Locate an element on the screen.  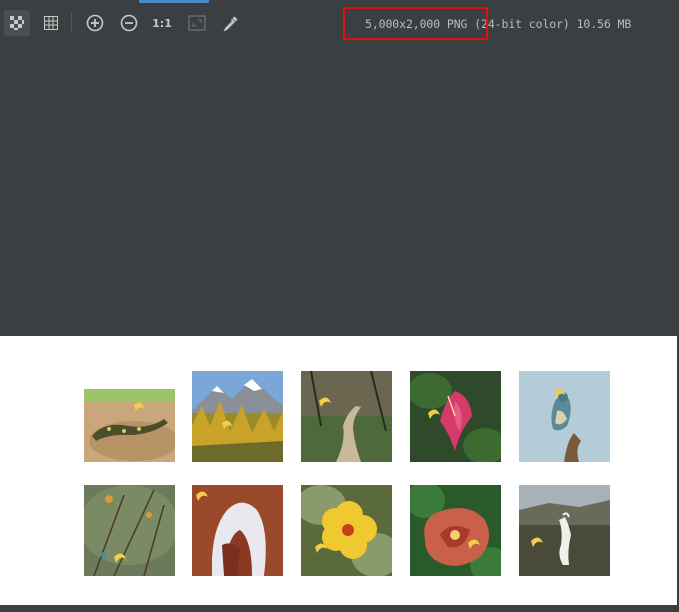
fit-to-window-button is located at coordinates (197, 23).